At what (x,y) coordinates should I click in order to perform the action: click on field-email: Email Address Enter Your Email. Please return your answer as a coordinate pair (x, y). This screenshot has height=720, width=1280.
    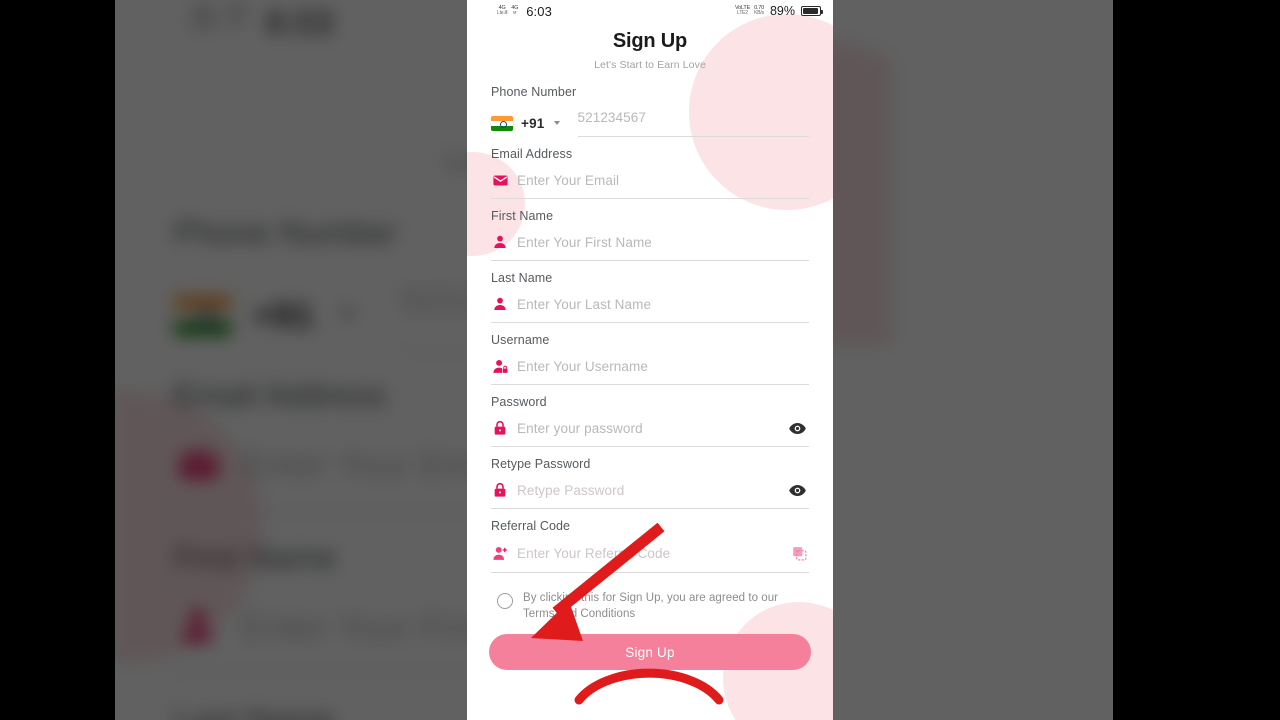
    Looking at the image, I should click on (650, 173).